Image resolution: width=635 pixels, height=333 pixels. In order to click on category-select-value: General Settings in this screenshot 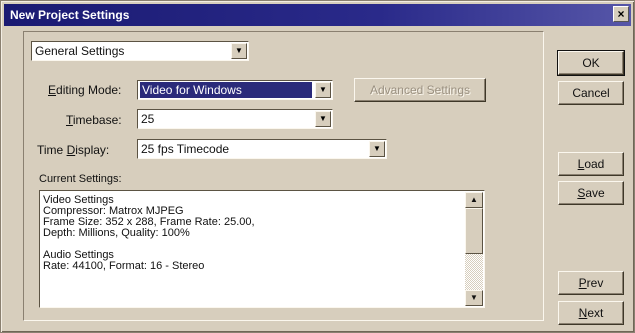, I will do `click(80, 51)`.